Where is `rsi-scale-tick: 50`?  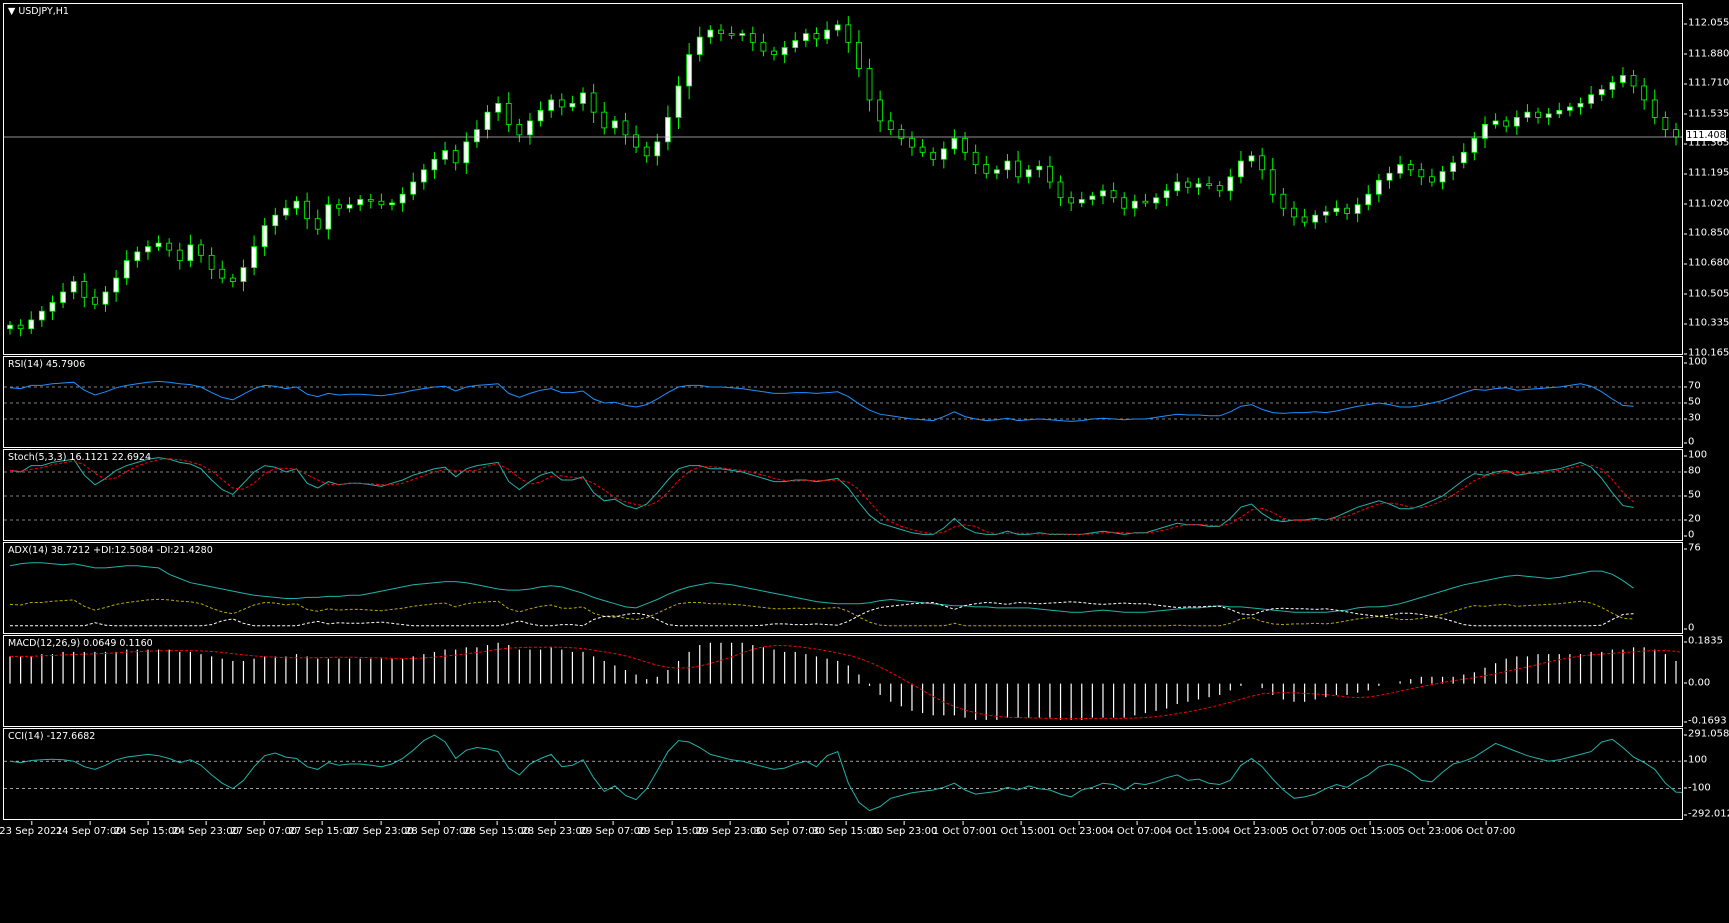 rsi-scale-tick: 50 is located at coordinates (1692, 402).